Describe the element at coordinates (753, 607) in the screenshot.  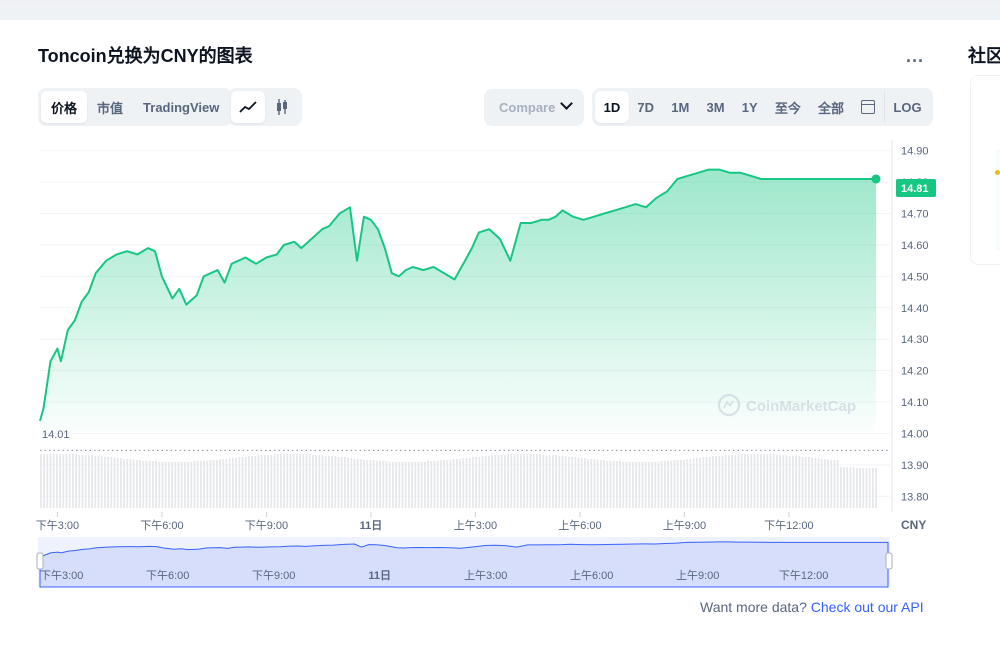
I see `api-text: Want more data?` at that location.